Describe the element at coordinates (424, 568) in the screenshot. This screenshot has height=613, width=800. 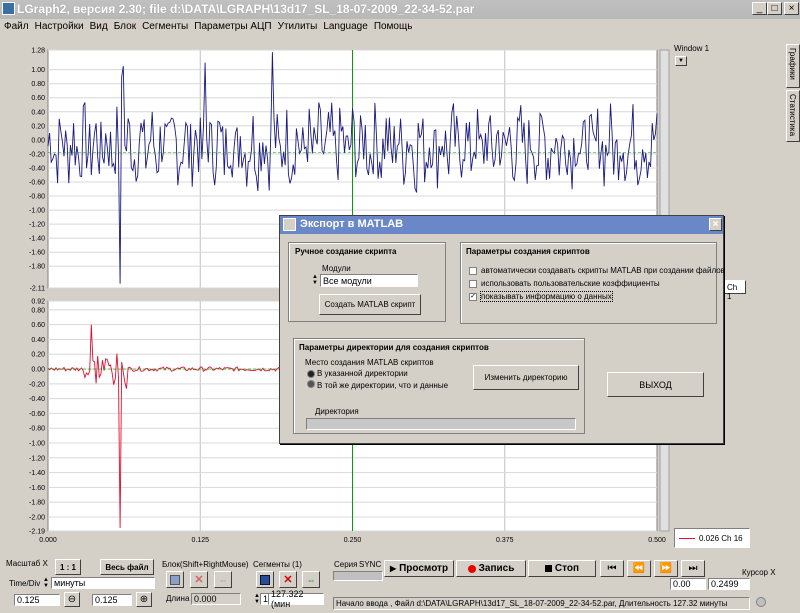
I see `view-button-label: Просмотр` at that location.